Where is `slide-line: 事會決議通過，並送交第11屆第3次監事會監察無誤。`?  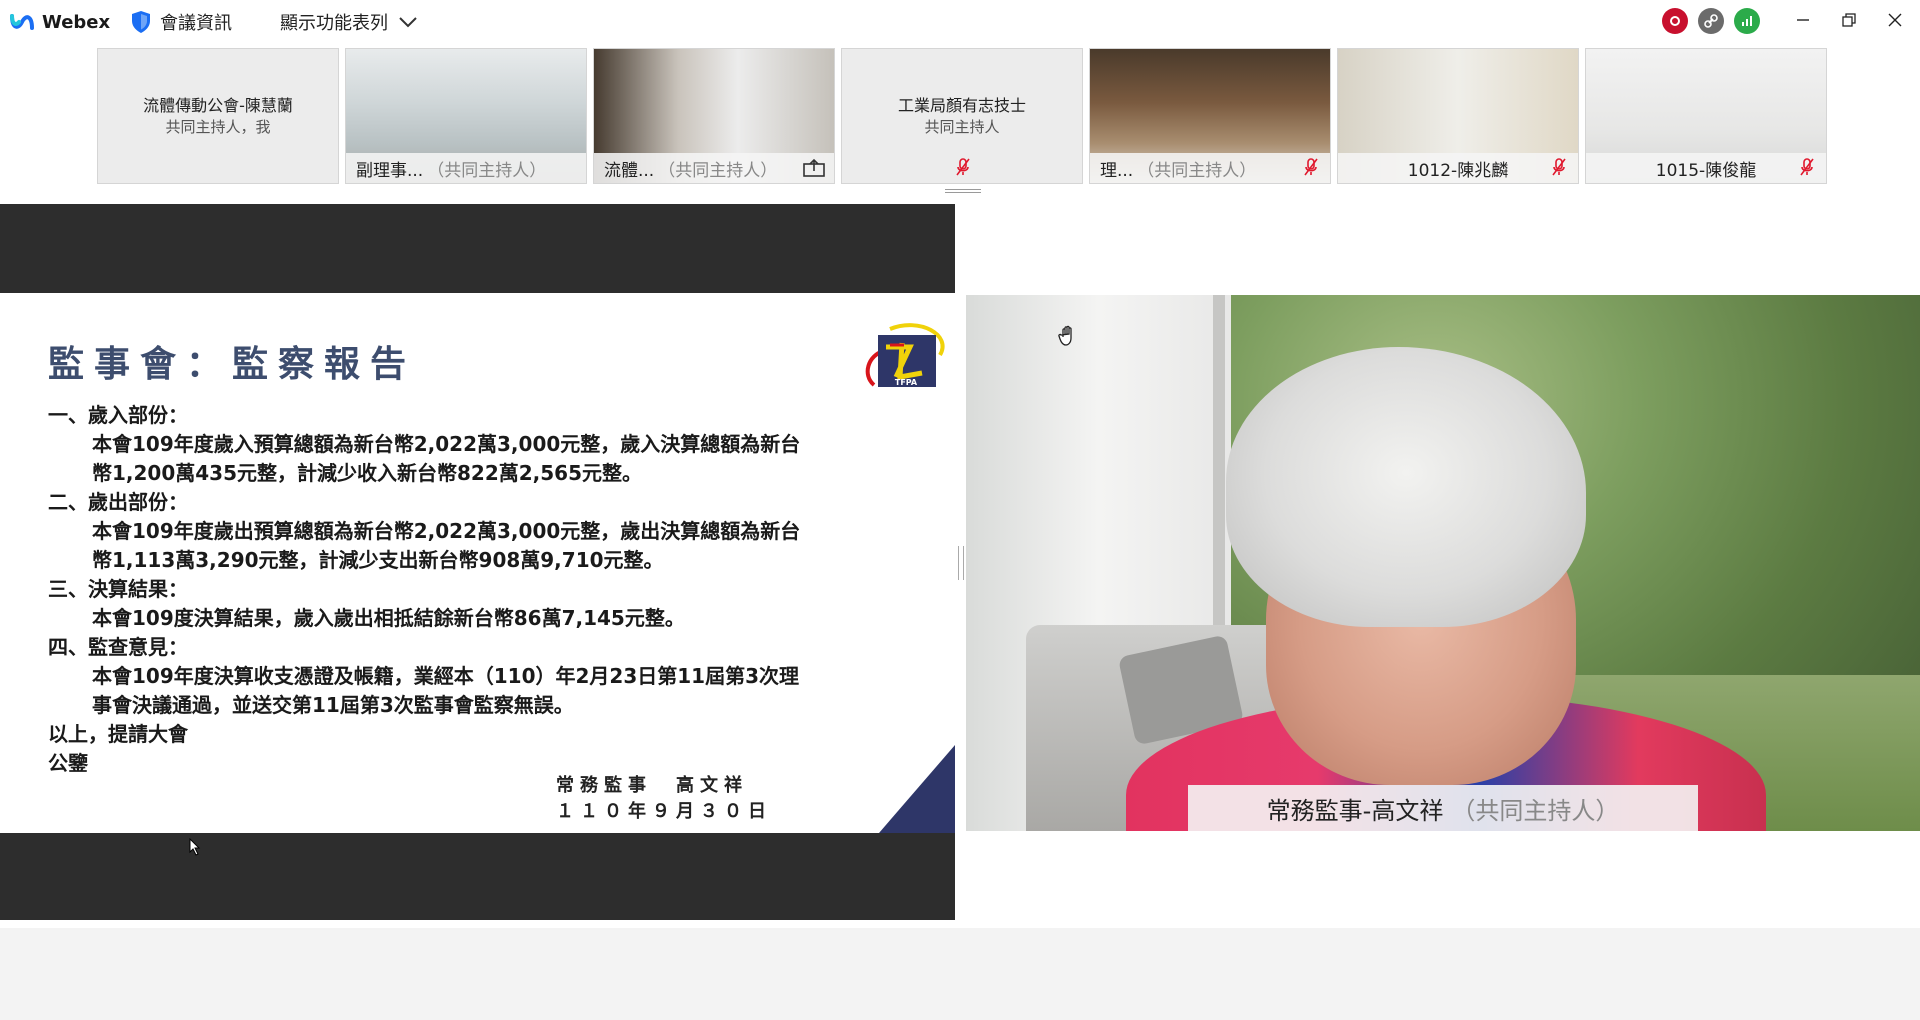 slide-line: 事會決議通過，並送交第11屆第3次監事會監察無誤。 is located at coordinates (333, 705).